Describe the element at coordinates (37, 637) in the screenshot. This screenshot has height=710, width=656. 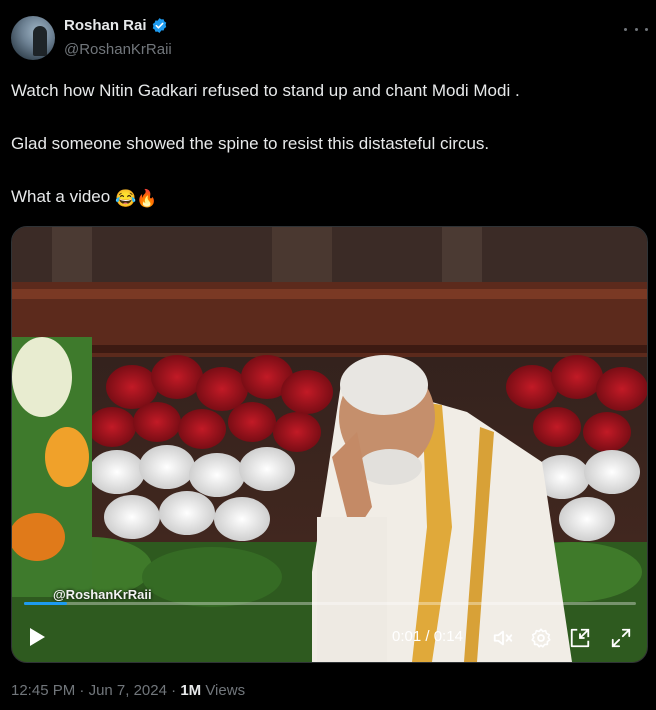
I see `play-icon` at that location.